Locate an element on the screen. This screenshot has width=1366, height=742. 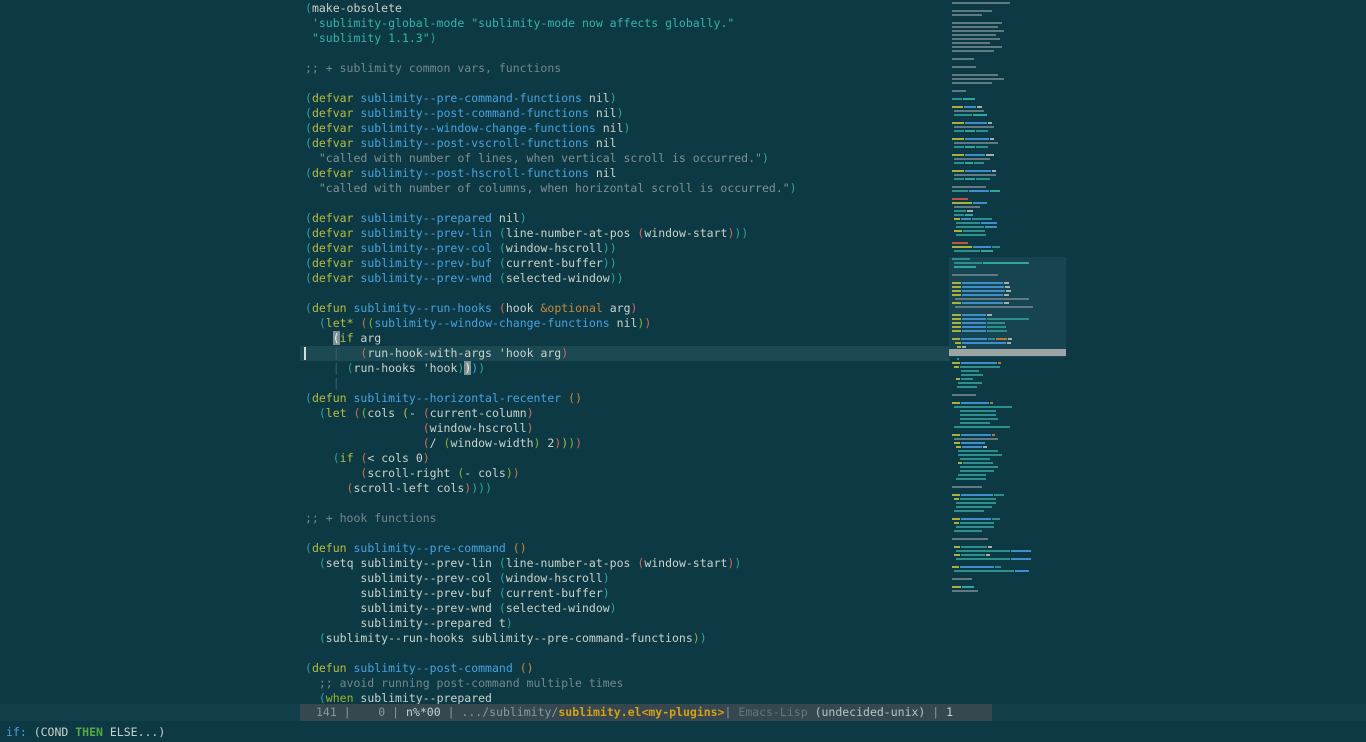
code-line: sublimity--prev-col (window-hscroll) is located at coordinates (551, 578).